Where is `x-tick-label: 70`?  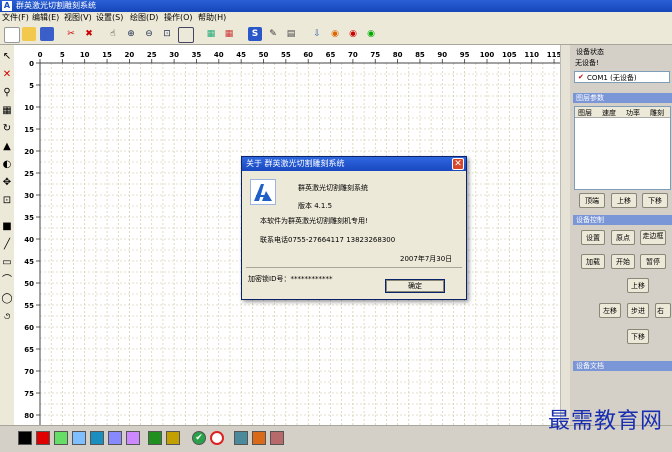 x-tick-label: 70 is located at coordinates (353, 55).